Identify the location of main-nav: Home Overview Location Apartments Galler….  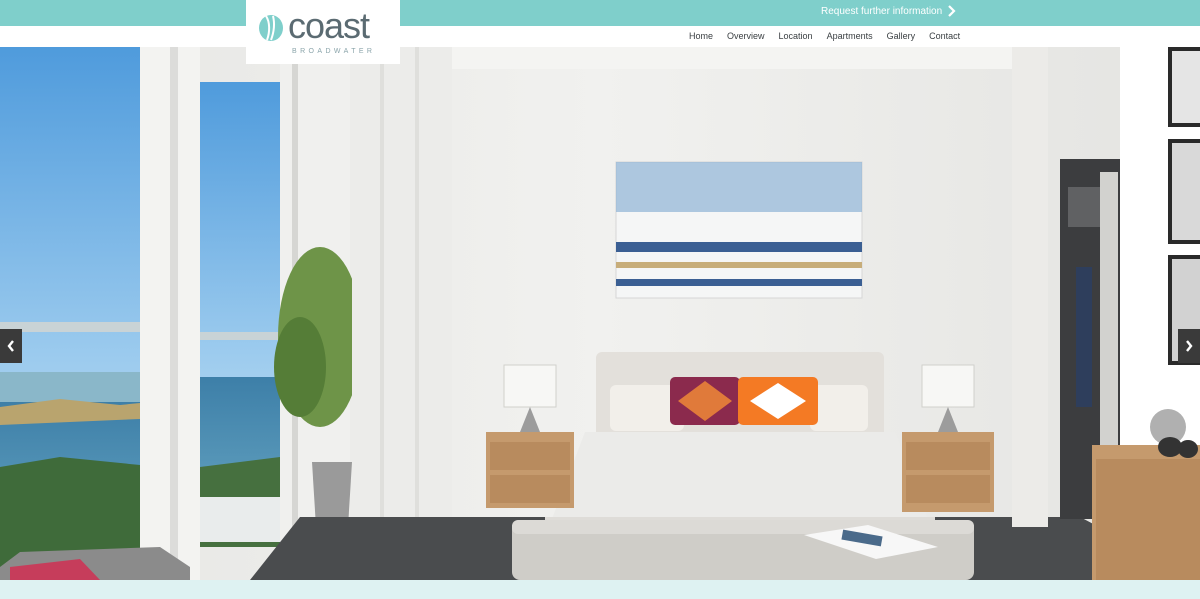
(600, 37).